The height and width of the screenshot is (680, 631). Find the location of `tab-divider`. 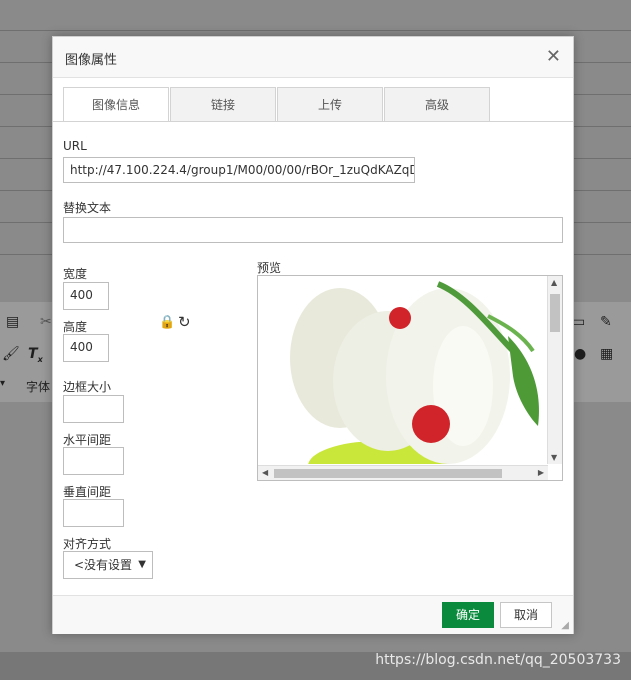

tab-divider is located at coordinates (313, 121).